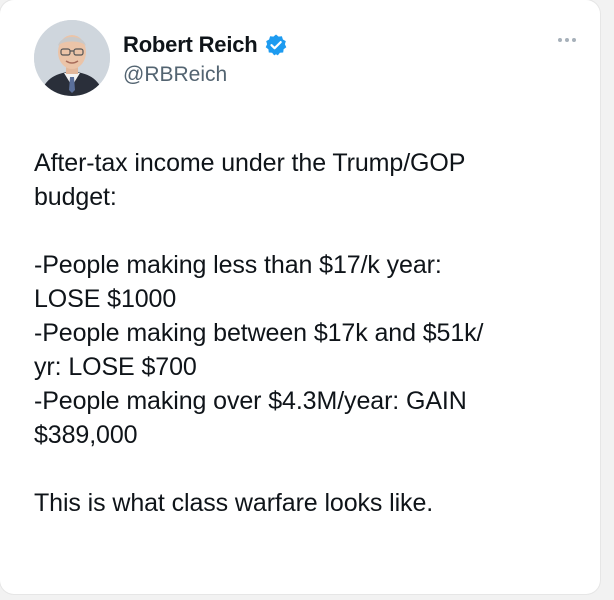 This screenshot has height=600, width=614. What do you see at coordinates (234, 503) in the screenshot?
I see `tweet-line: This is what class warfare looks like.` at bounding box center [234, 503].